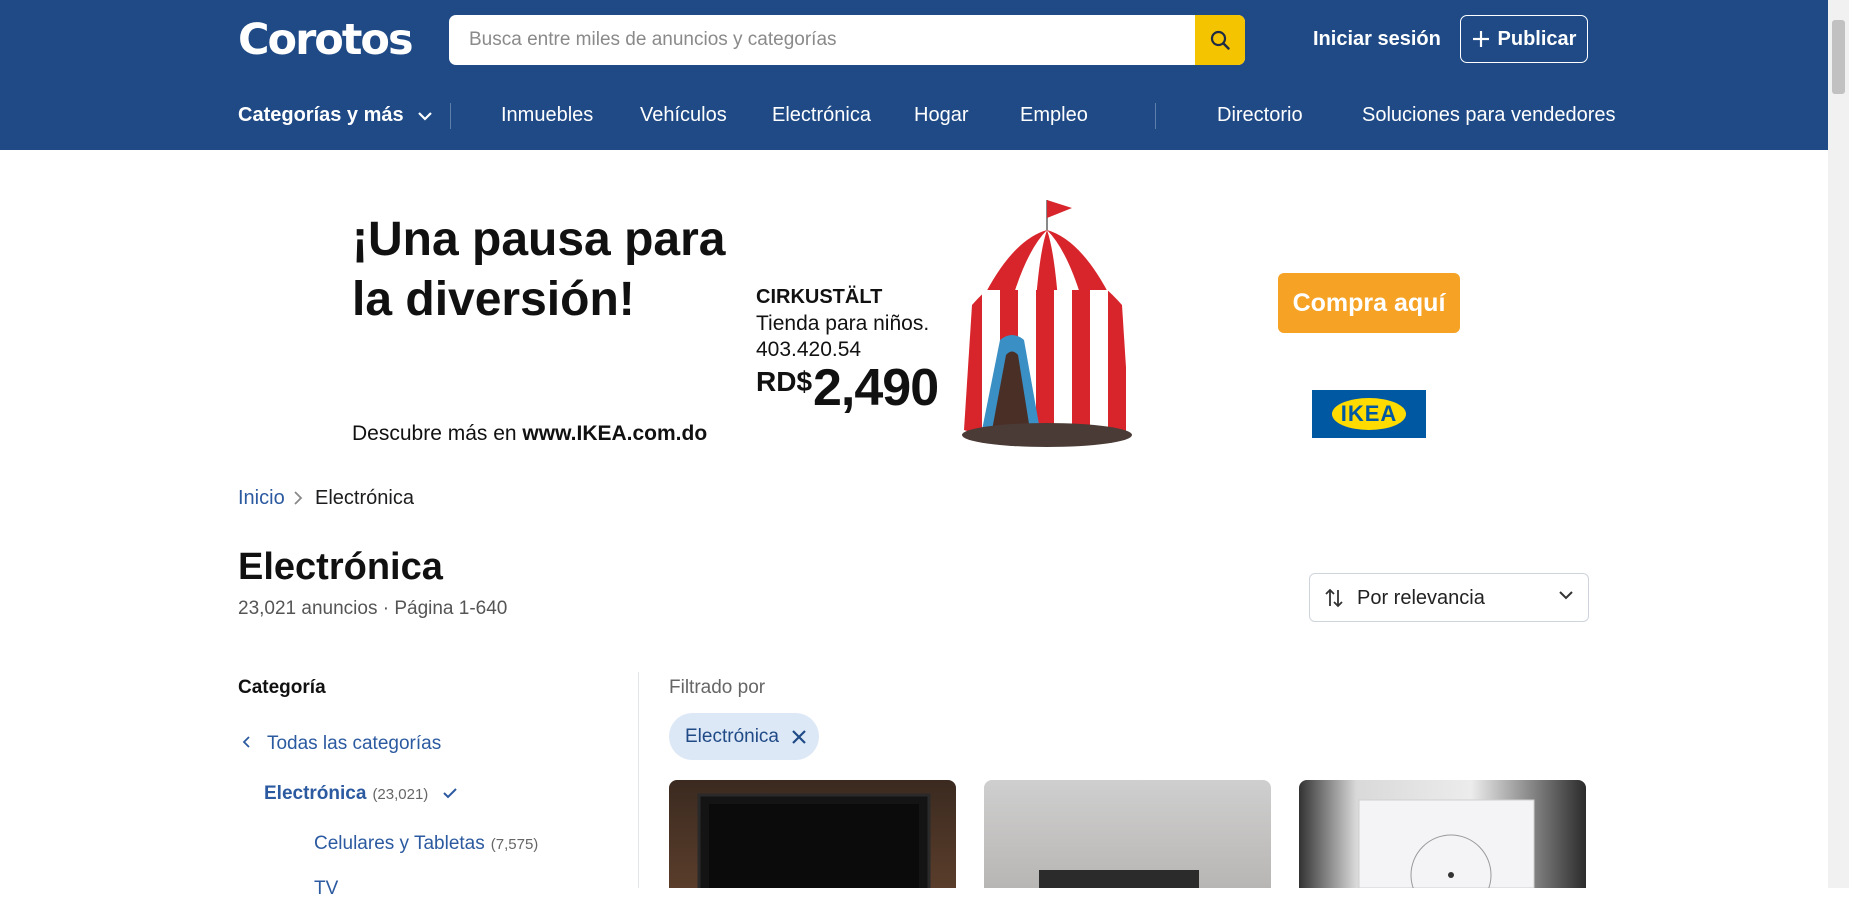 This screenshot has width=1849, height=900. What do you see at coordinates (315, 793) in the screenshot?
I see `sidebar-item-label: Electrónica` at bounding box center [315, 793].